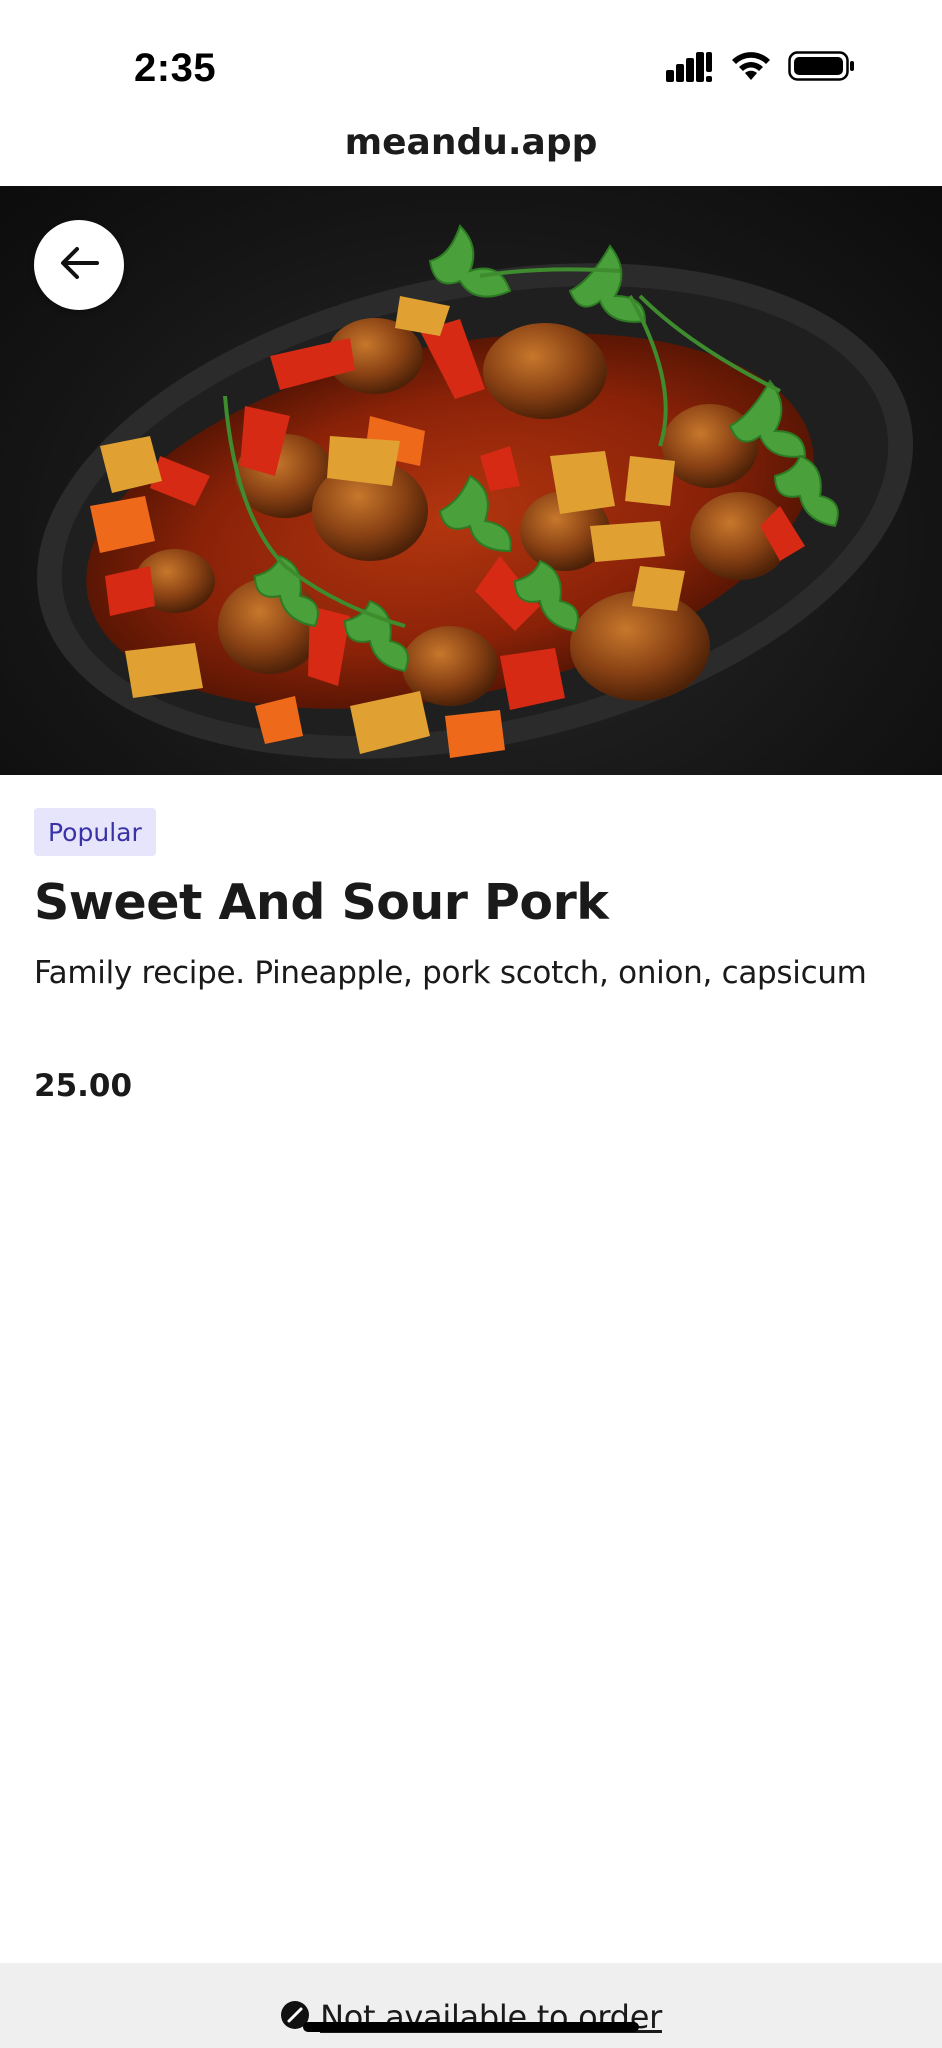  Describe the element at coordinates (471, 142) in the screenshot. I see `url-text: meandu.app` at that location.